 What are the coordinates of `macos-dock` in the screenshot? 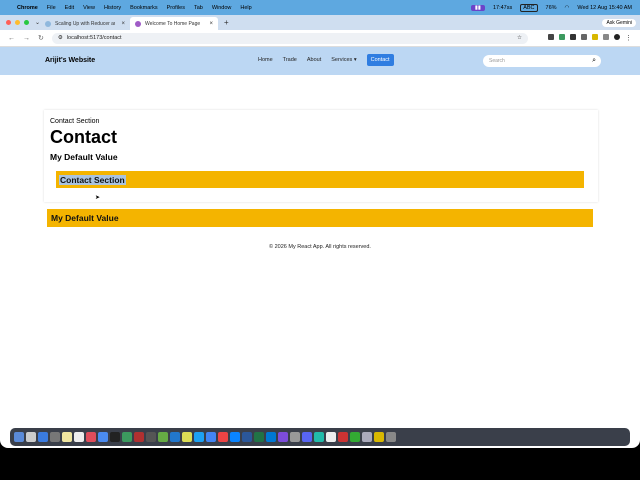 It's located at (320, 437).